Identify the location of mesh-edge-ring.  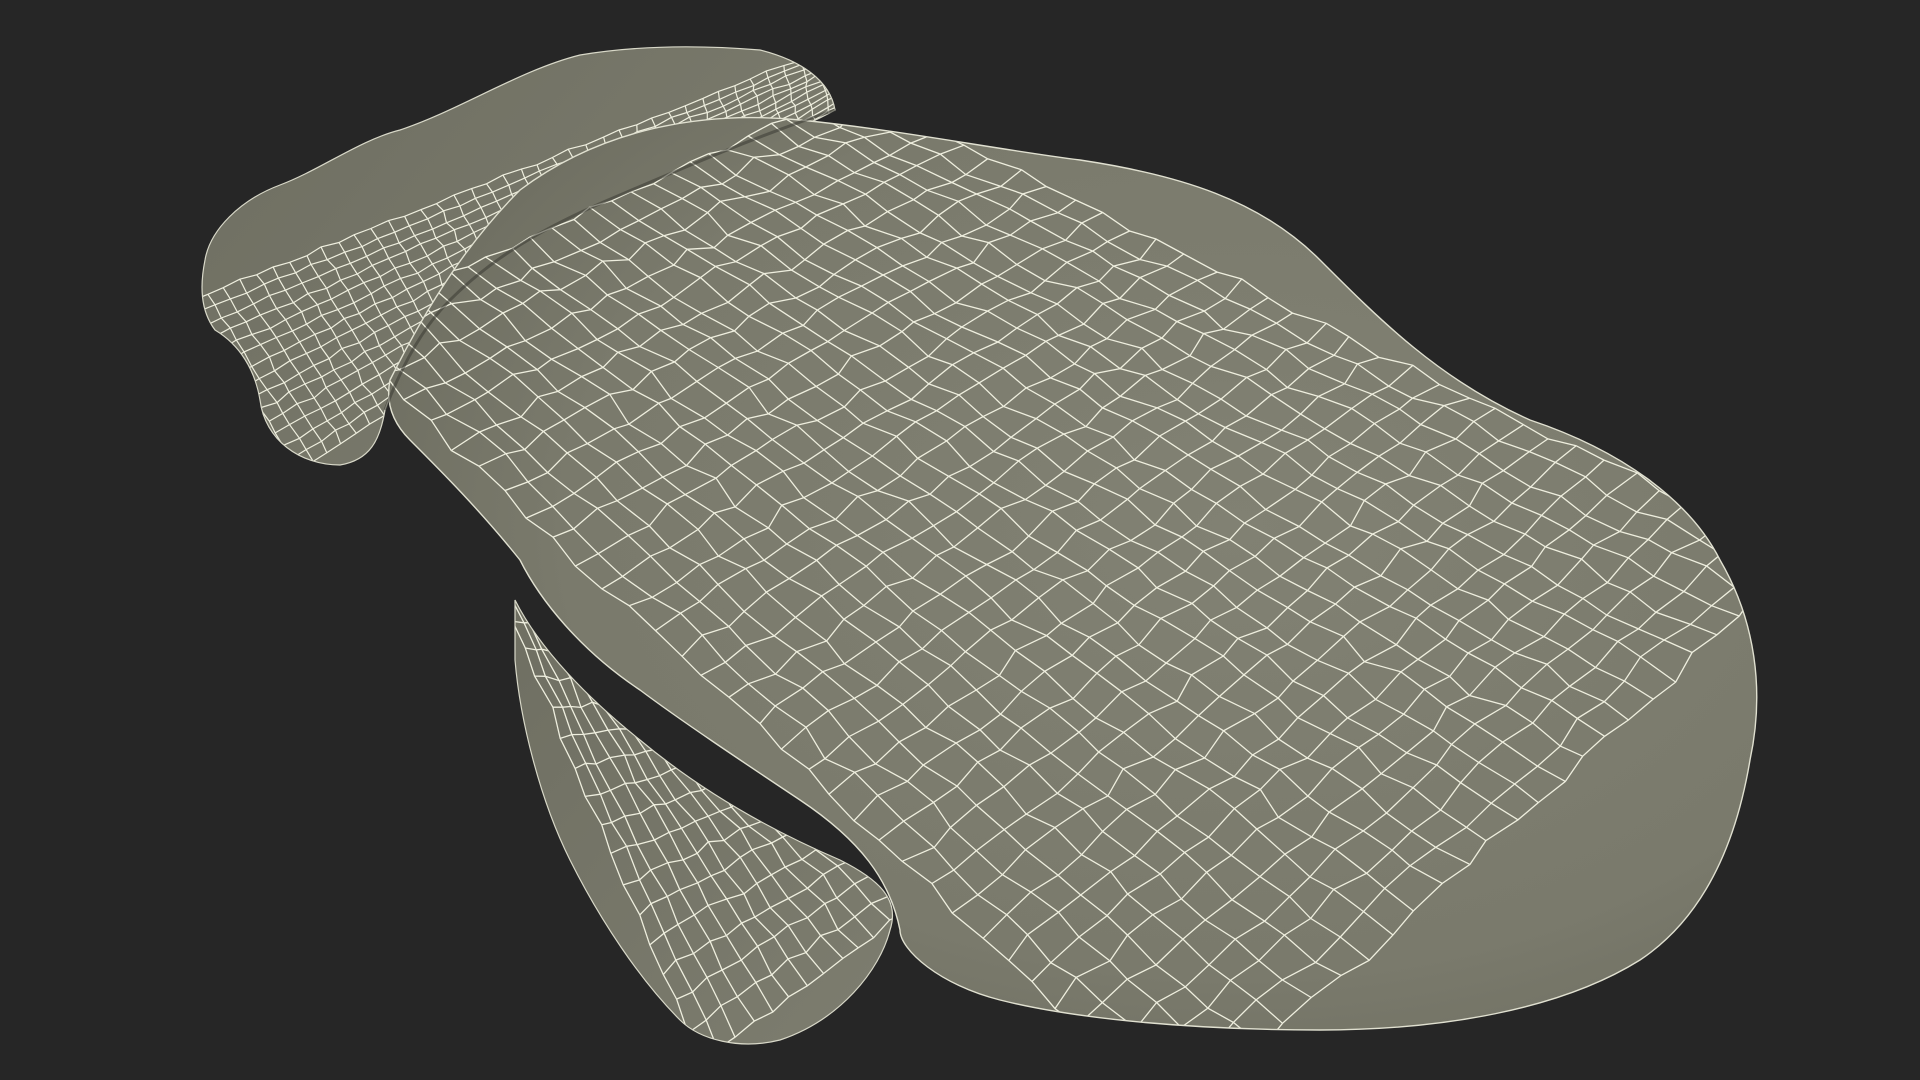
(855, 74).